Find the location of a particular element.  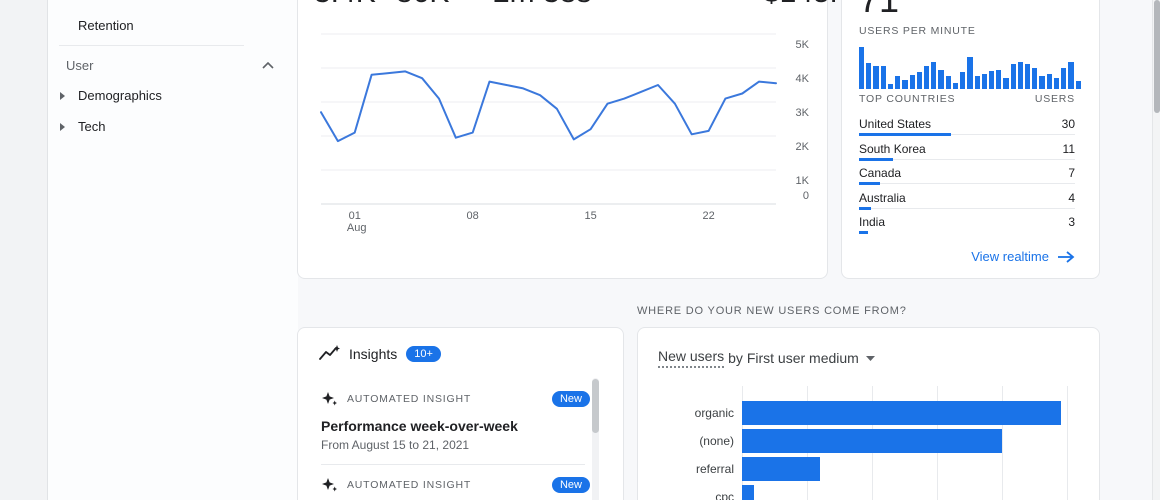

svg-text: 4K is located at coordinates (803, 79).